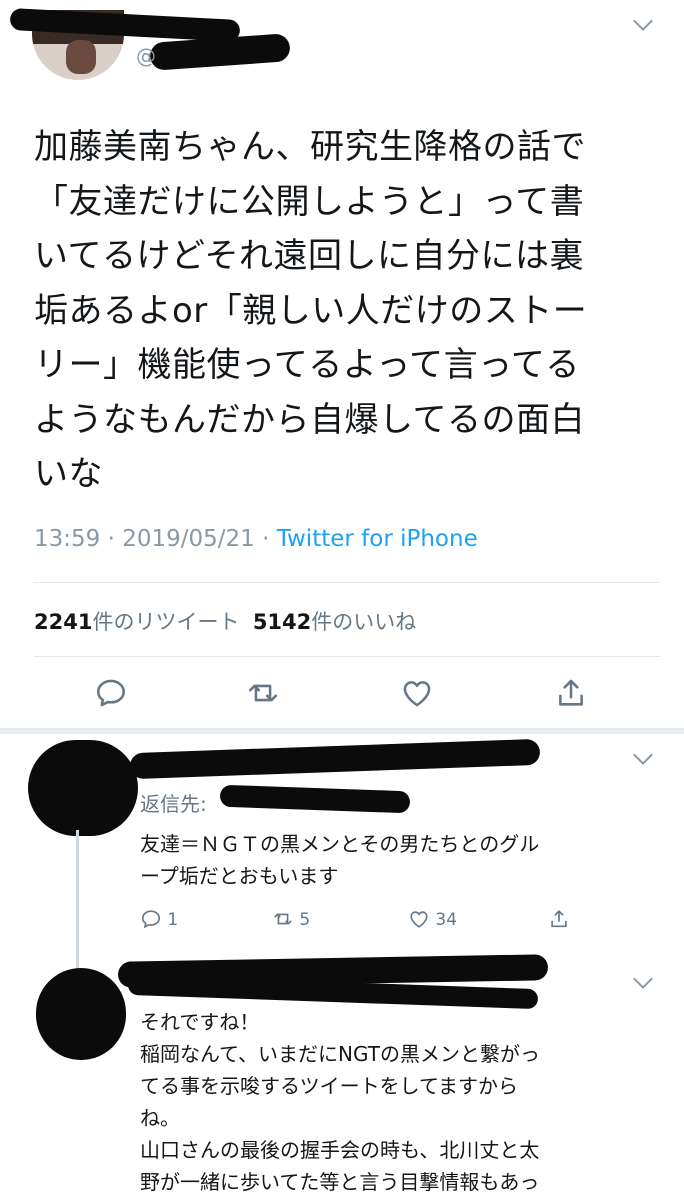  What do you see at coordinates (307, 365) in the screenshot?
I see `tweet-text-line: リー」機能使ってるよって言ってる` at bounding box center [307, 365].